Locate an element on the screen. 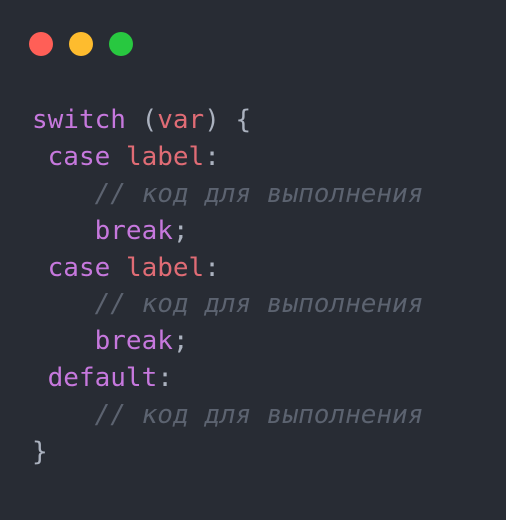  code-line-comment-2: // код для выполнения is located at coordinates (228, 304).